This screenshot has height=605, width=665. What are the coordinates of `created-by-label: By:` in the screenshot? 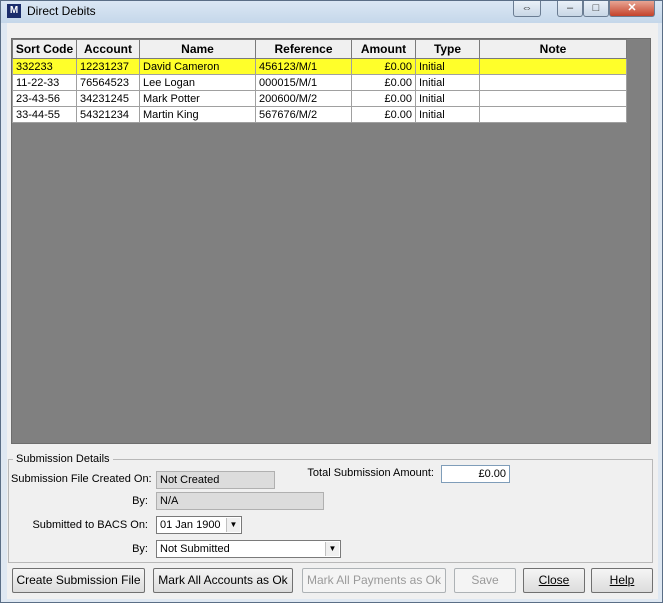 It's located at (140, 501).